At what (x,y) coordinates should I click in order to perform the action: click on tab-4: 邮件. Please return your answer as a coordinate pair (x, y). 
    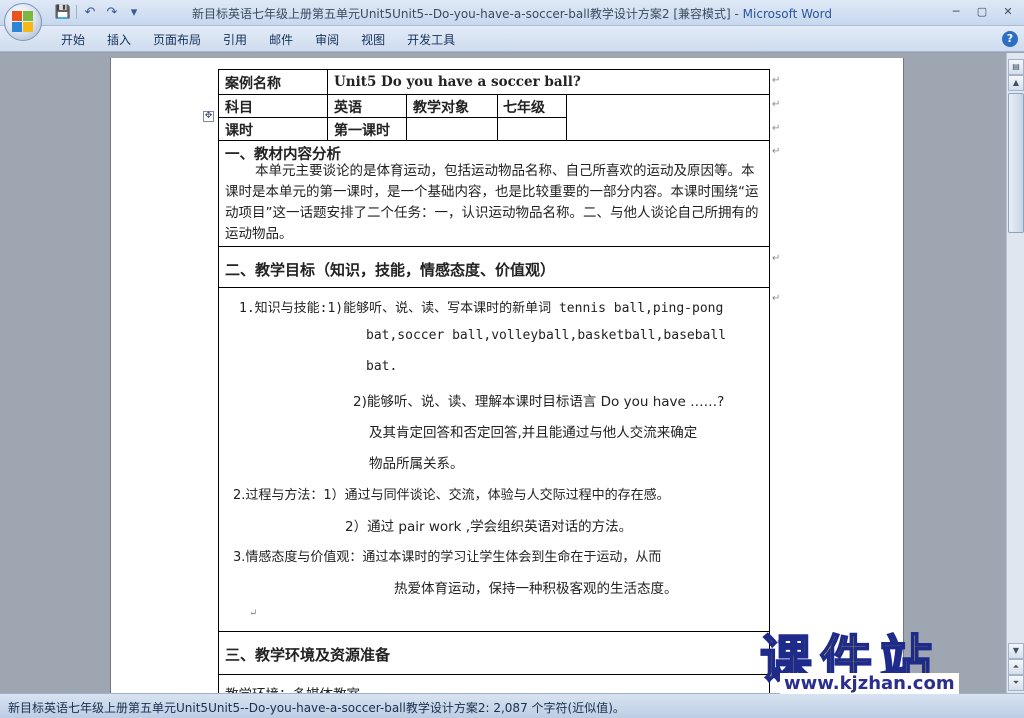
    Looking at the image, I should click on (281, 40).